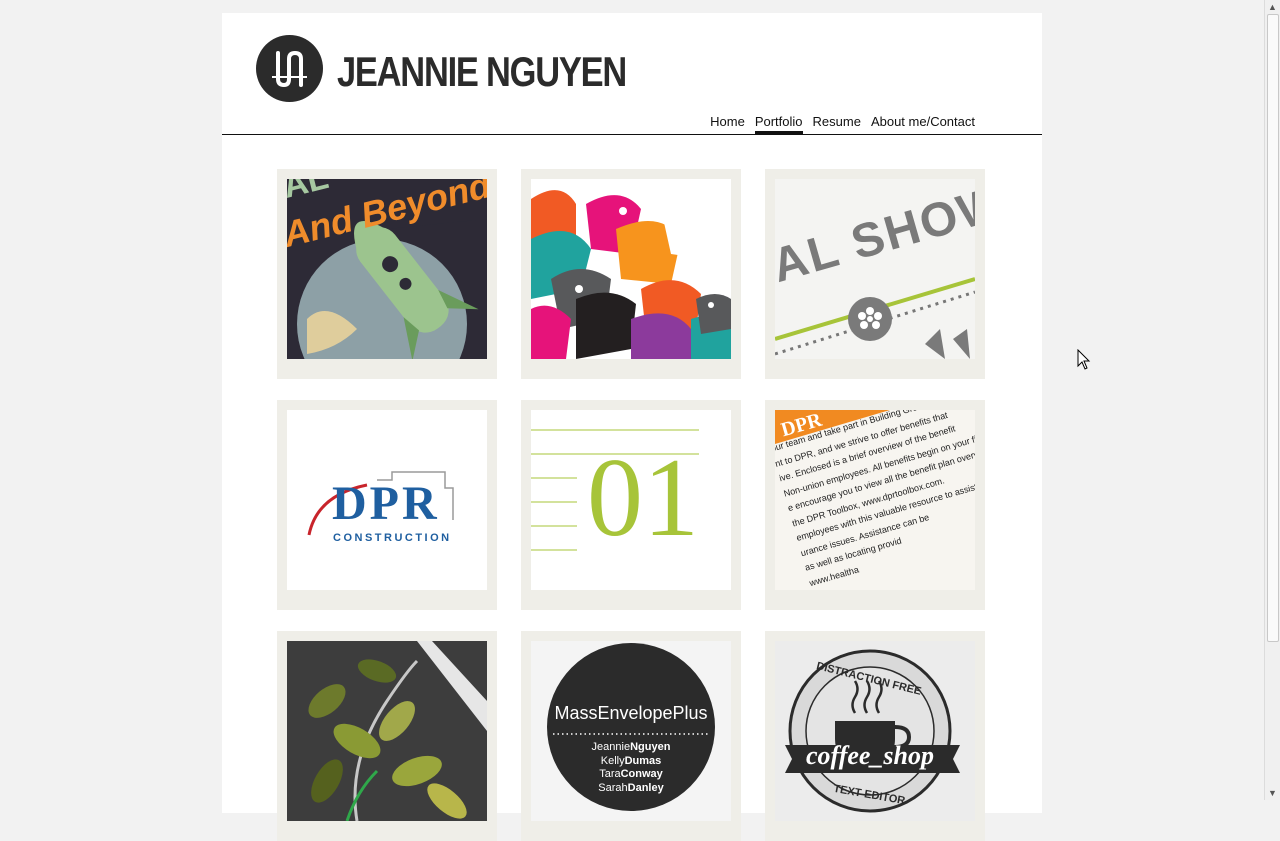 This screenshot has height=841, width=1280. Describe the element at coordinates (837, 123) in the screenshot. I see `nav-resume: Resume` at that location.